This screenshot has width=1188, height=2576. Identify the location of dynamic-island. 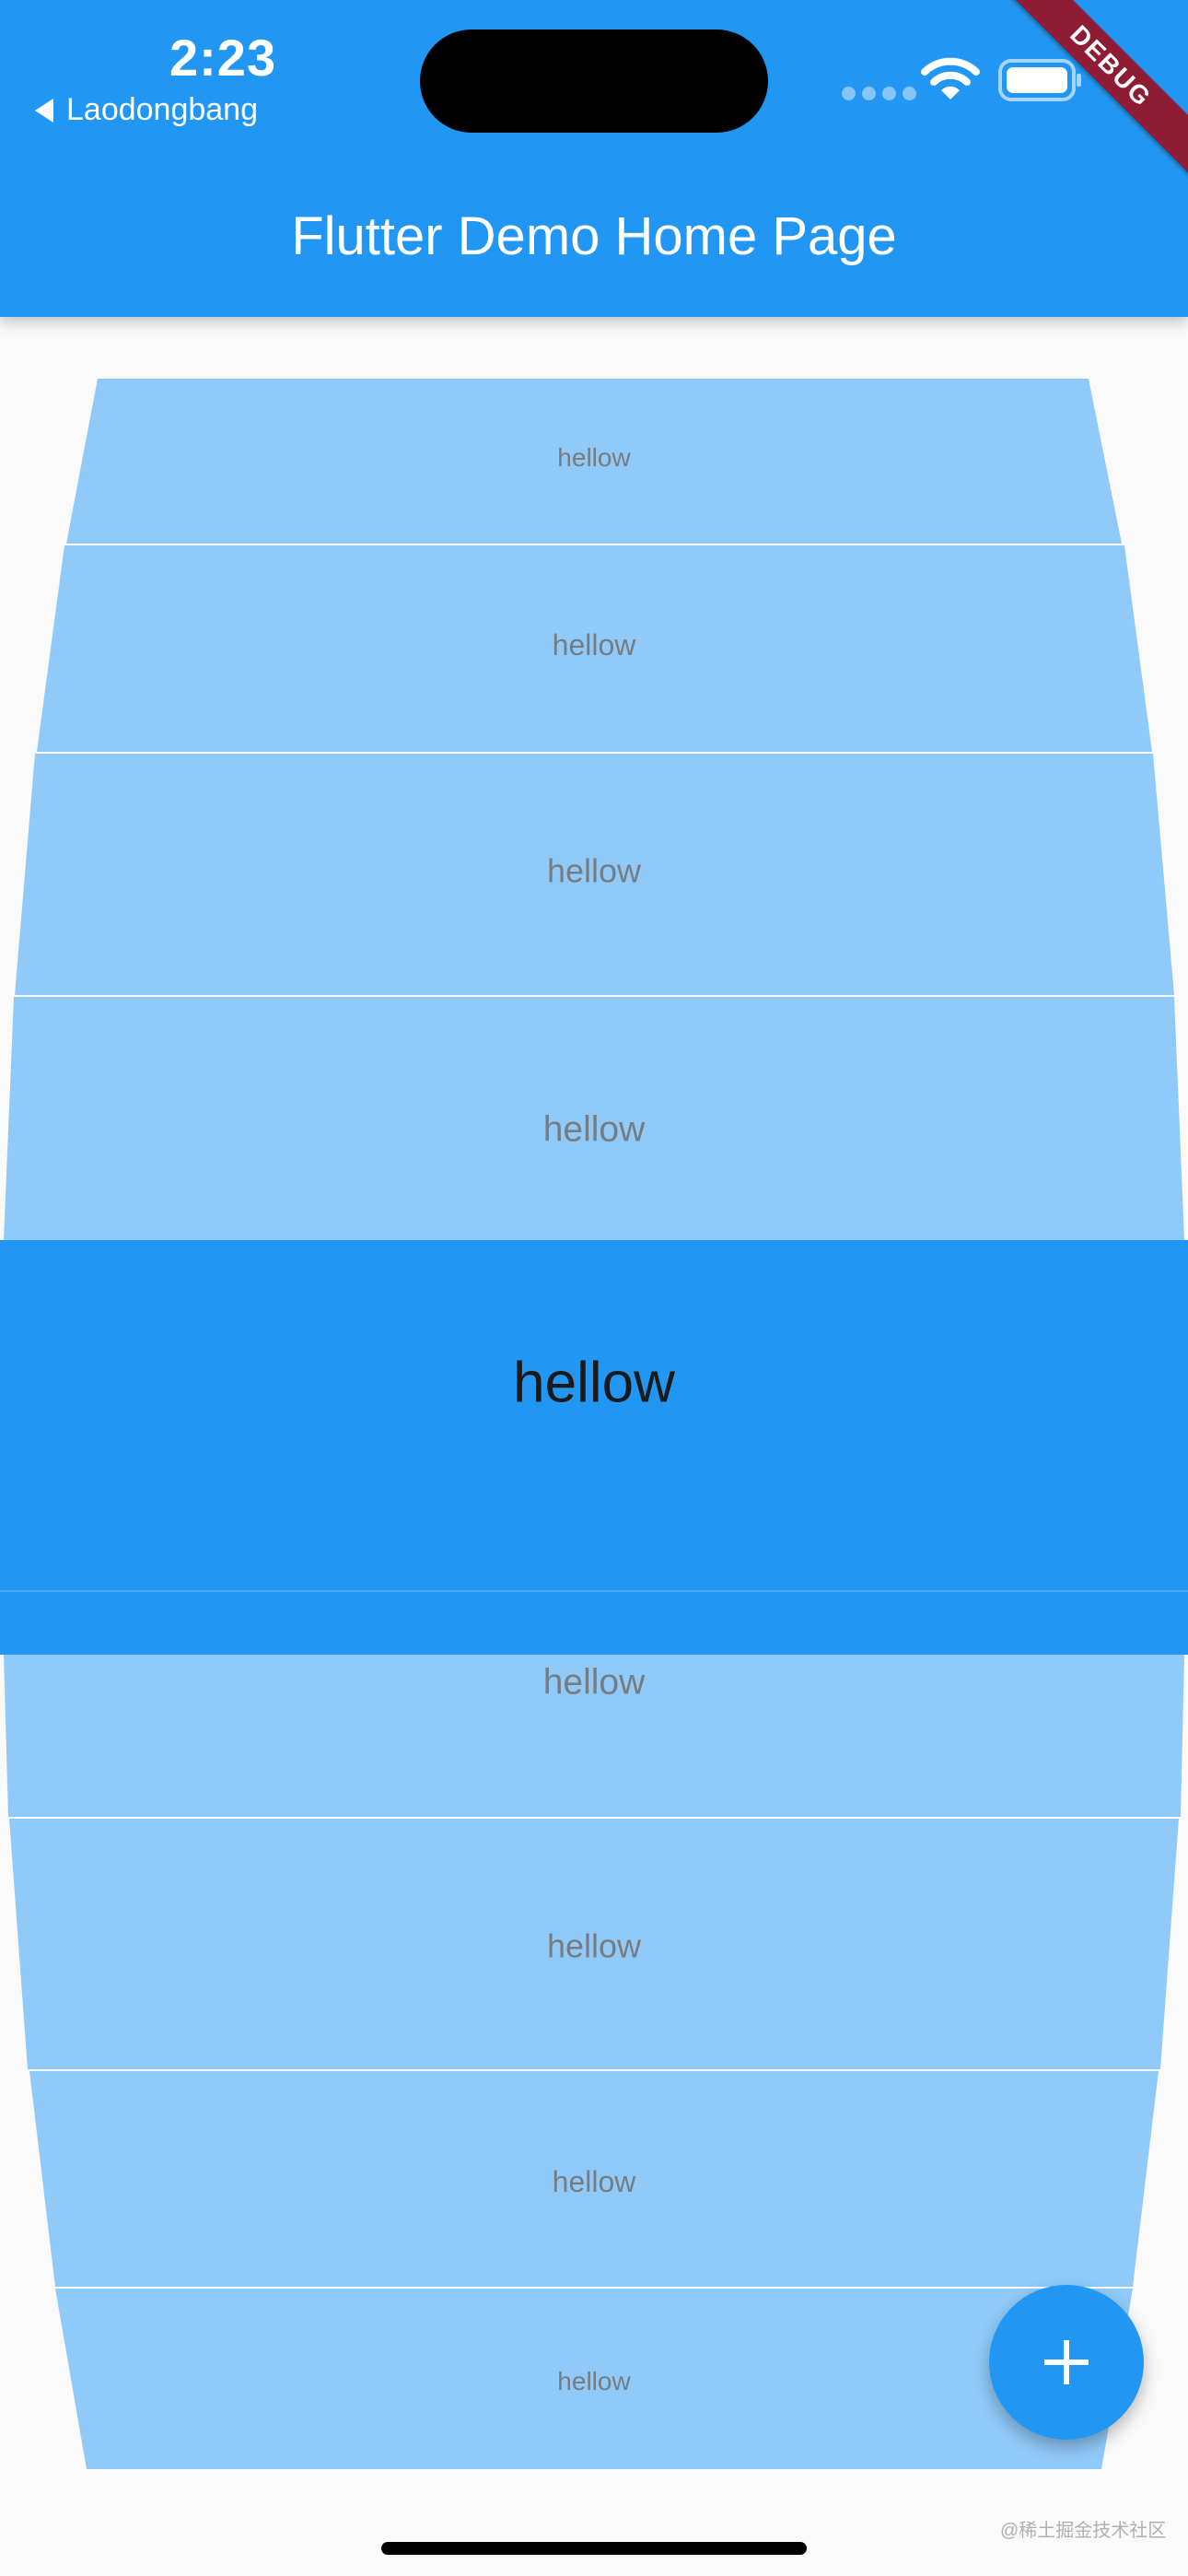
(594, 81).